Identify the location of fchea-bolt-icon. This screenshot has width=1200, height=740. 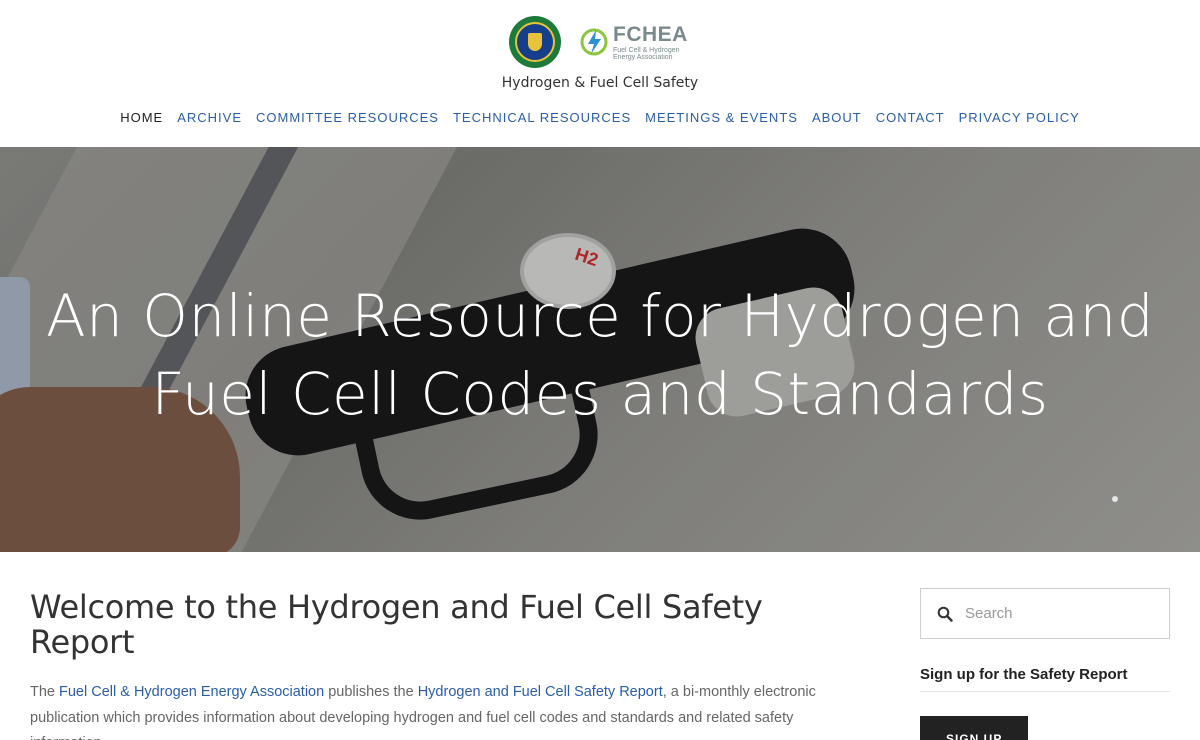
(594, 42).